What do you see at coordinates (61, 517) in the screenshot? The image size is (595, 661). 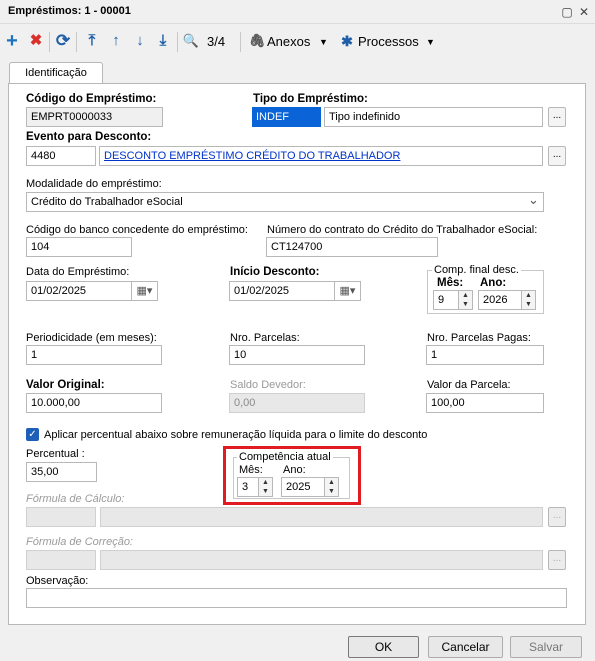 I see `formula-calculo-code-field` at bounding box center [61, 517].